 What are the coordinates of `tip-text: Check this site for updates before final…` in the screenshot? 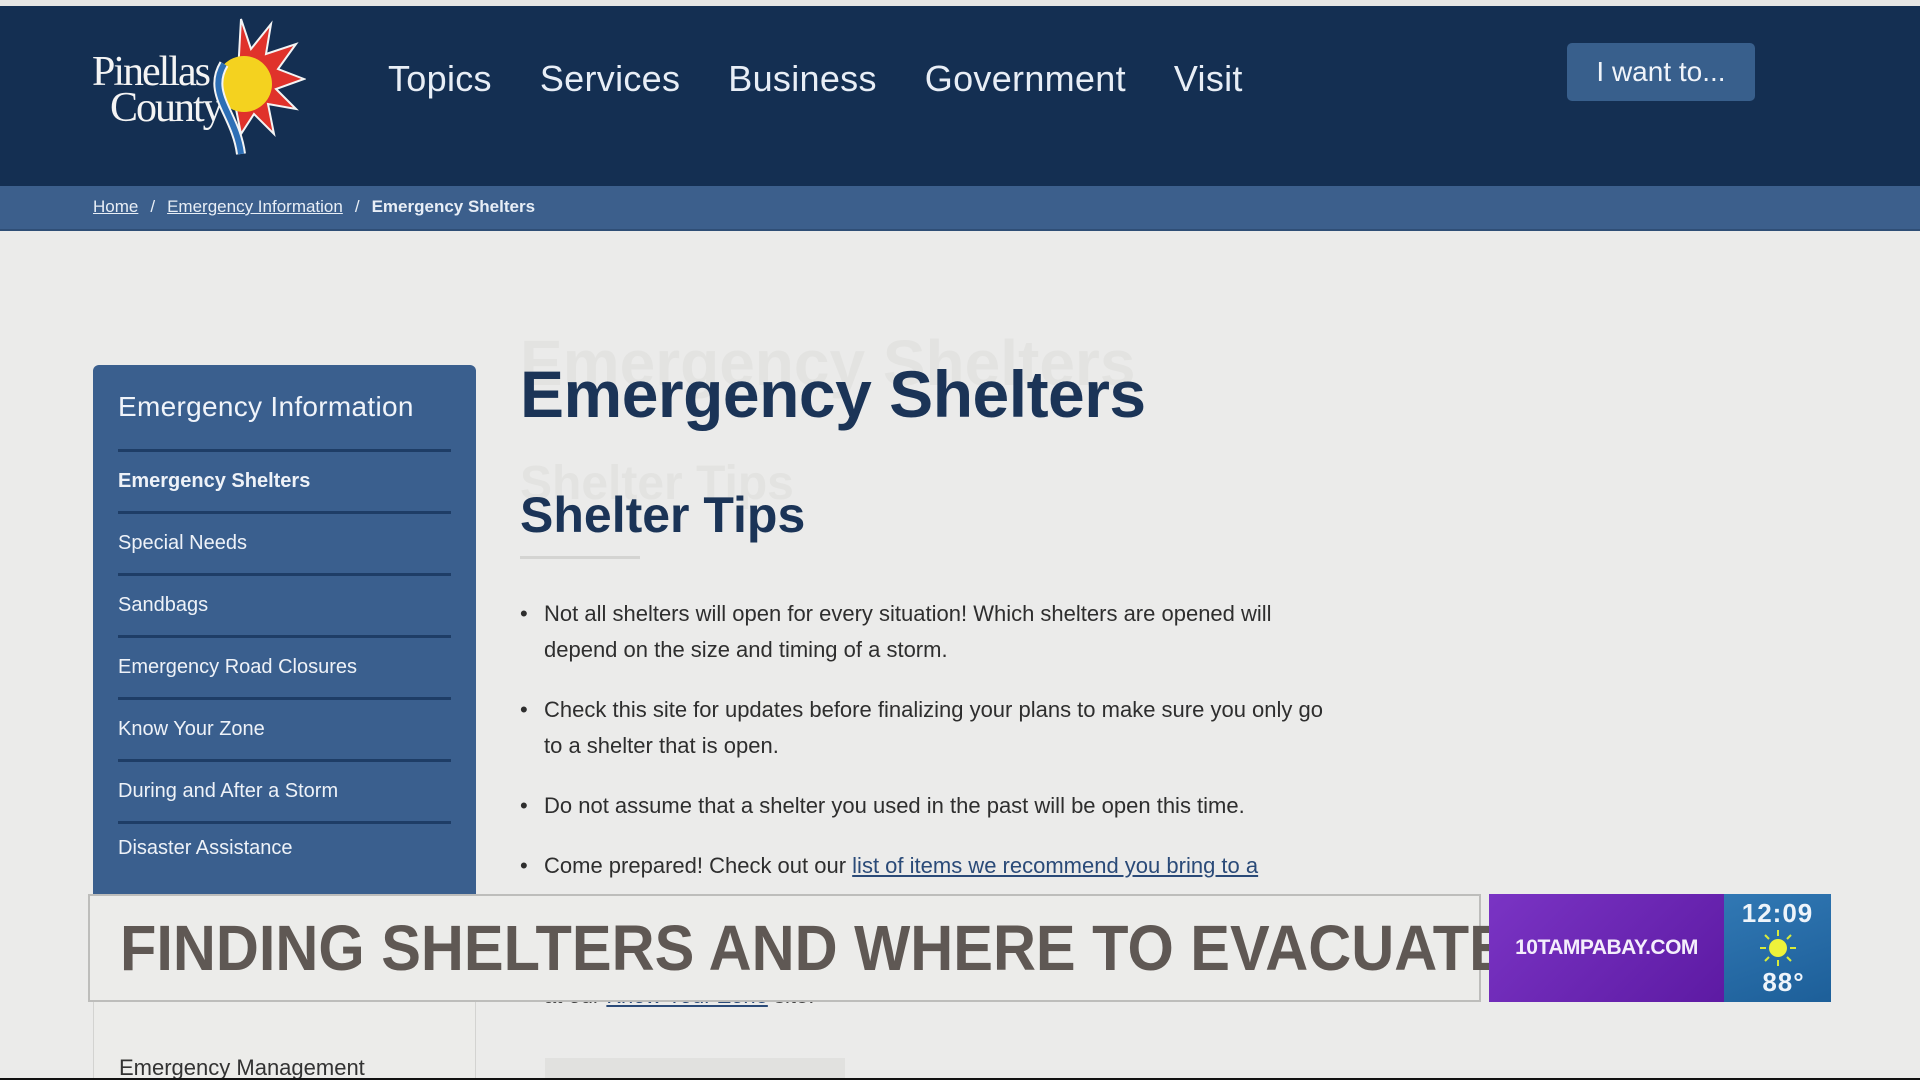 It's located at (933, 727).